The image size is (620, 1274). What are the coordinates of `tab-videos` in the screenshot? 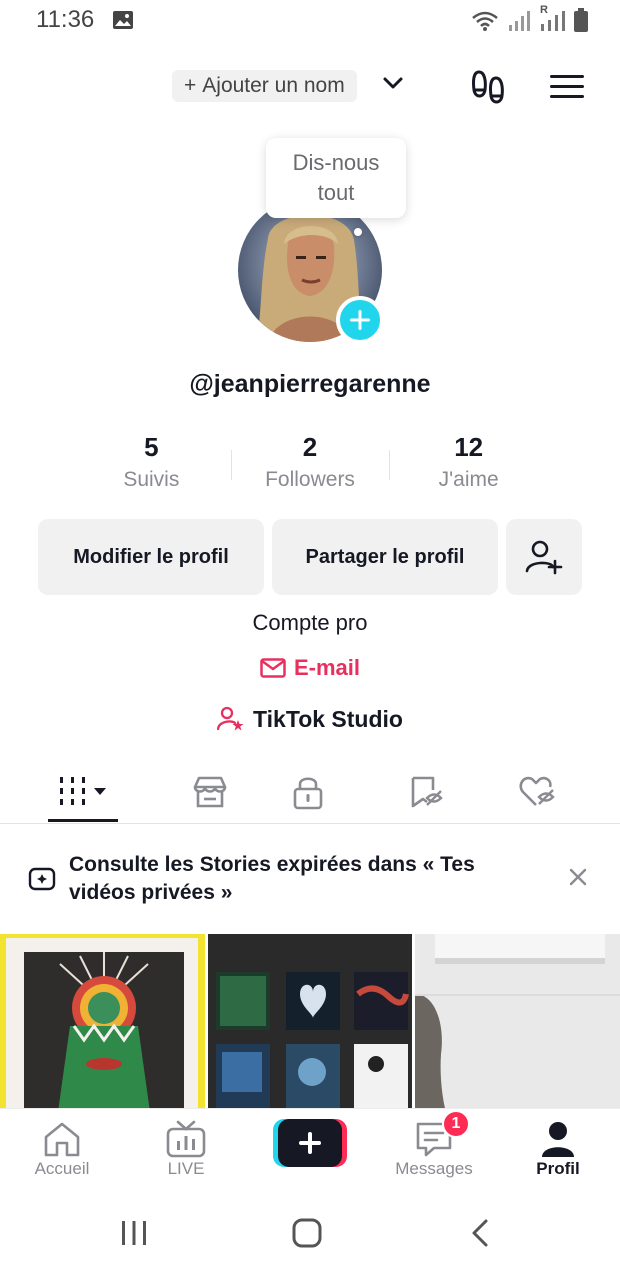 It's located at (83, 795).